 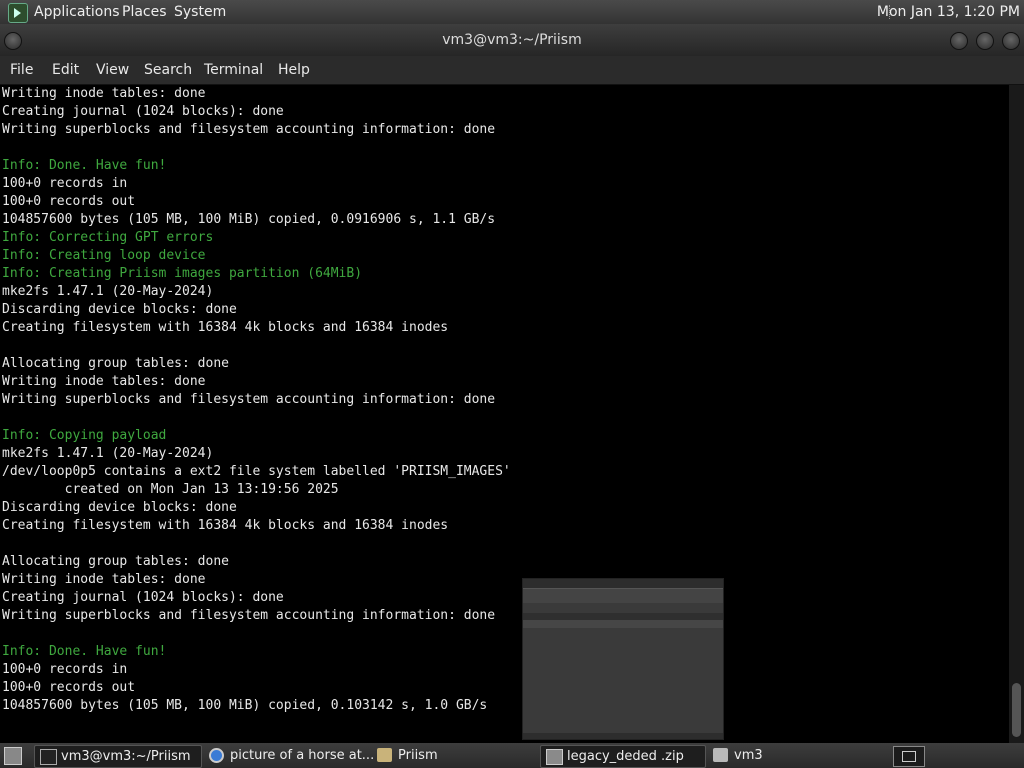 What do you see at coordinates (384, 755) in the screenshot?
I see `folder-icon` at bounding box center [384, 755].